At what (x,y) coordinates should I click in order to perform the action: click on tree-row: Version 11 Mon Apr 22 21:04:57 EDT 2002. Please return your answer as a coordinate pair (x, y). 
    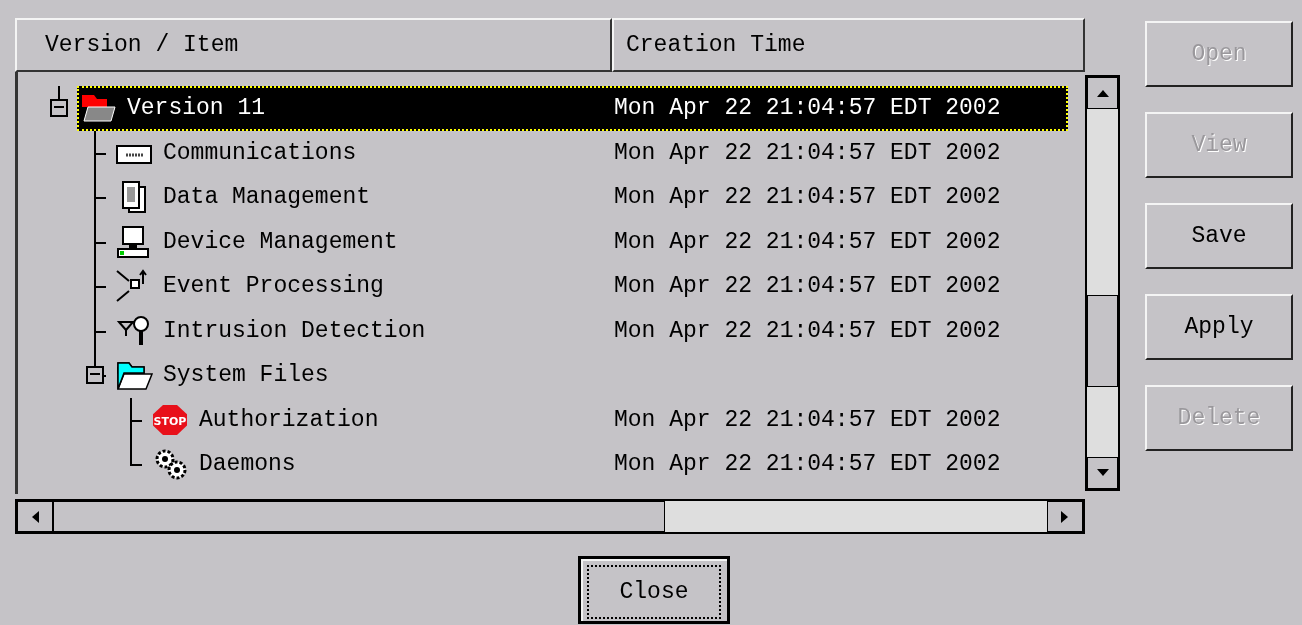
    Looking at the image, I should click on (572, 108).